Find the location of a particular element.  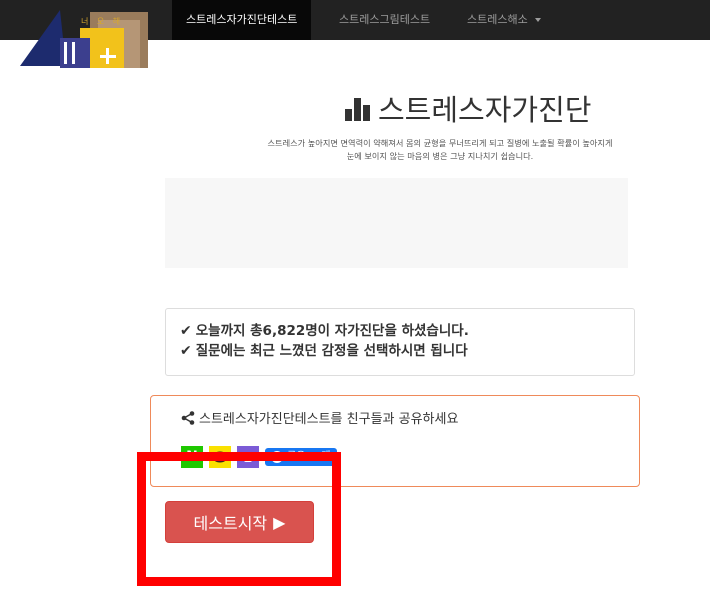

nav-item-stress-relief: 스트레스해소 is located at coordinates (504, 20).